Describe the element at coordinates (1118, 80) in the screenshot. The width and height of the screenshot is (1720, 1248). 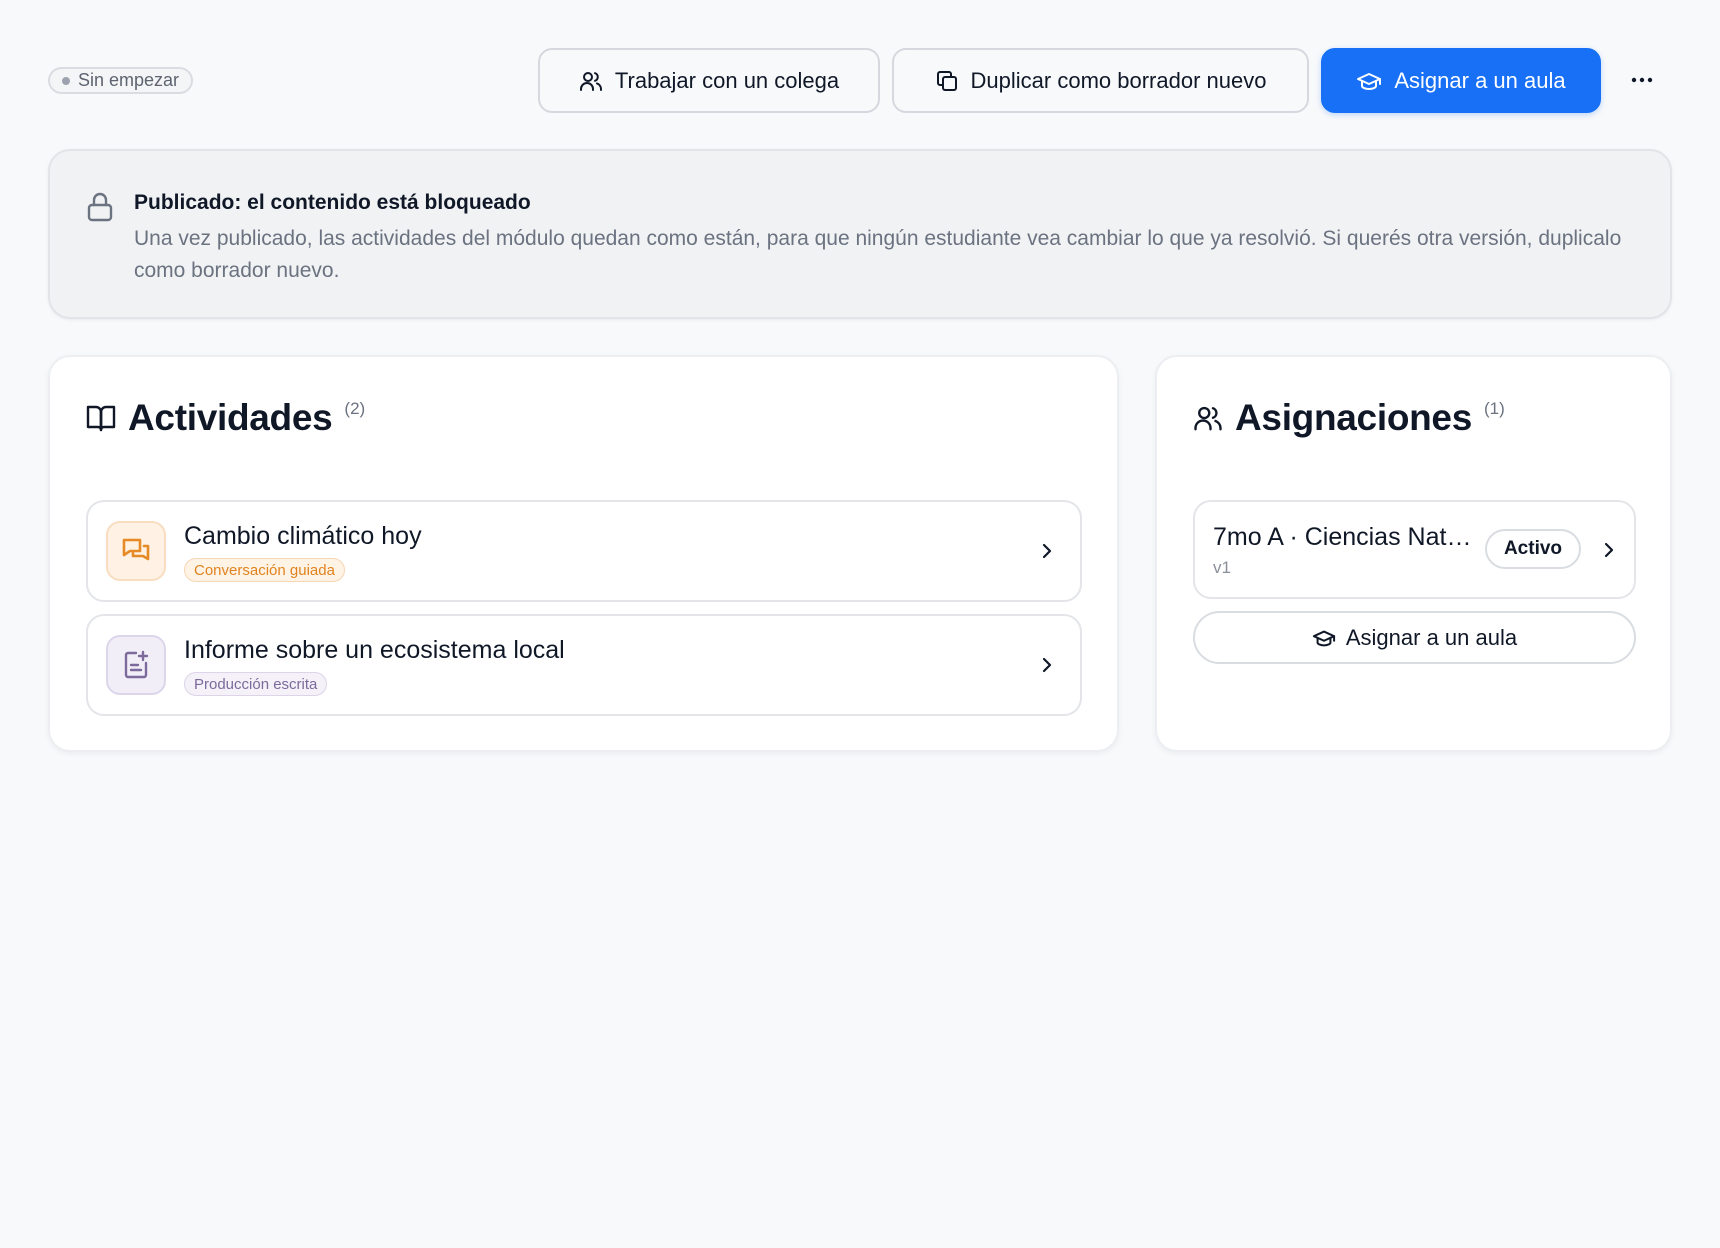
I see `duplicate-label: Duplicar como borrador nuevo` at that location.